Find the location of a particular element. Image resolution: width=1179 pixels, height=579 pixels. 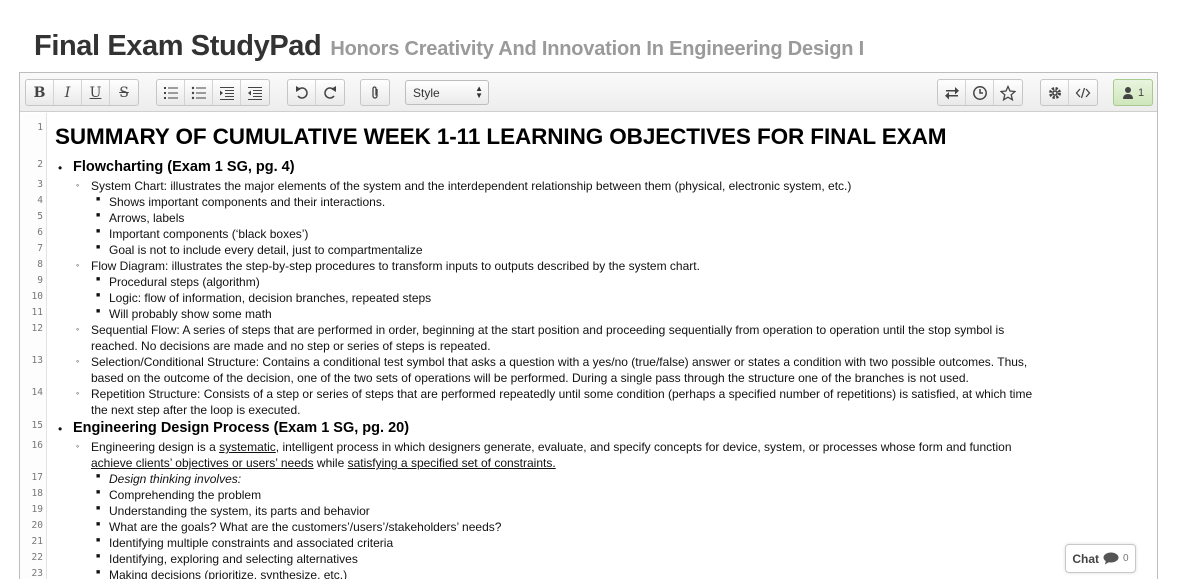

timeslider-icon is located at coordinates (979, 92).